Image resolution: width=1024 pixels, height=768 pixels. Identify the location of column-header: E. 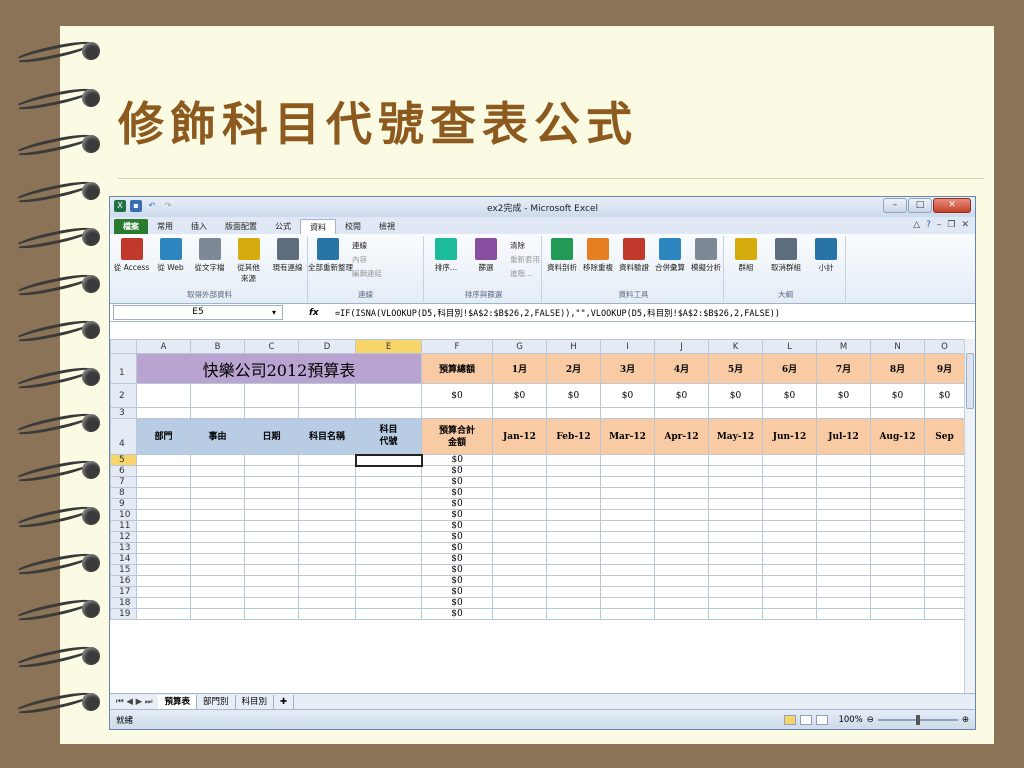
(388, 346).